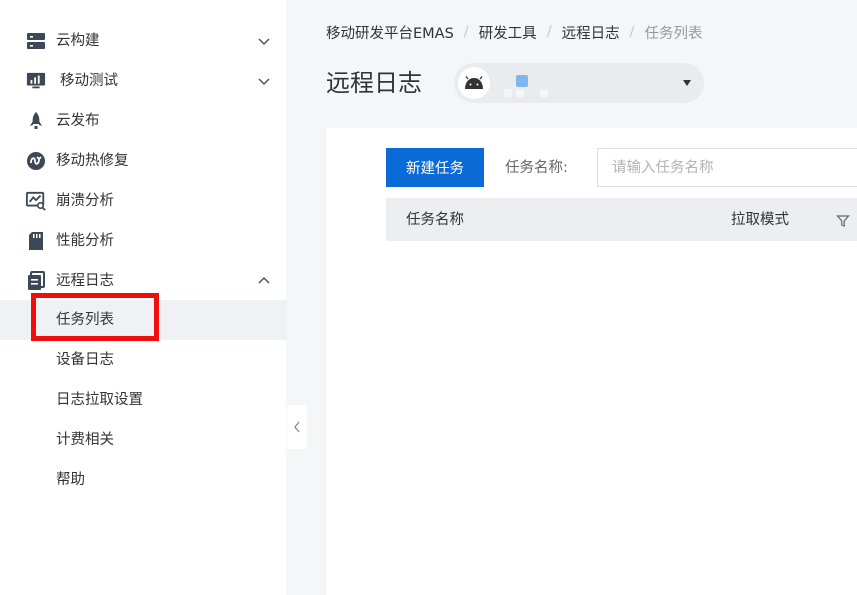  What do you see at coordinates (85, 201) in the screenshot?
I see `sidebar-item-label: 崩溃分析` at bounding box center [85, 201].